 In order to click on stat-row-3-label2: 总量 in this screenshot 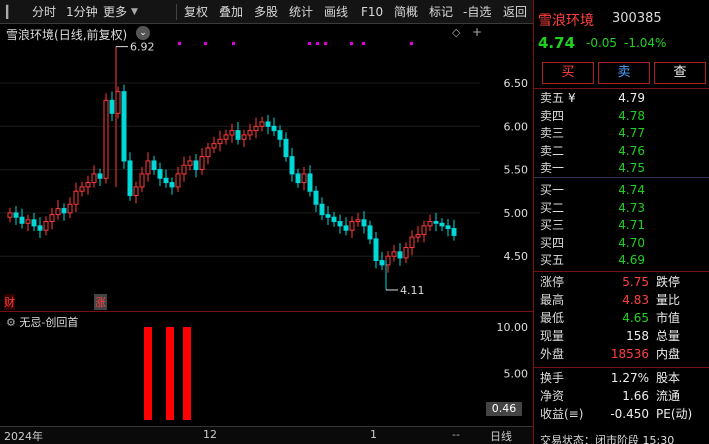, I will do `click(668, 336)`.